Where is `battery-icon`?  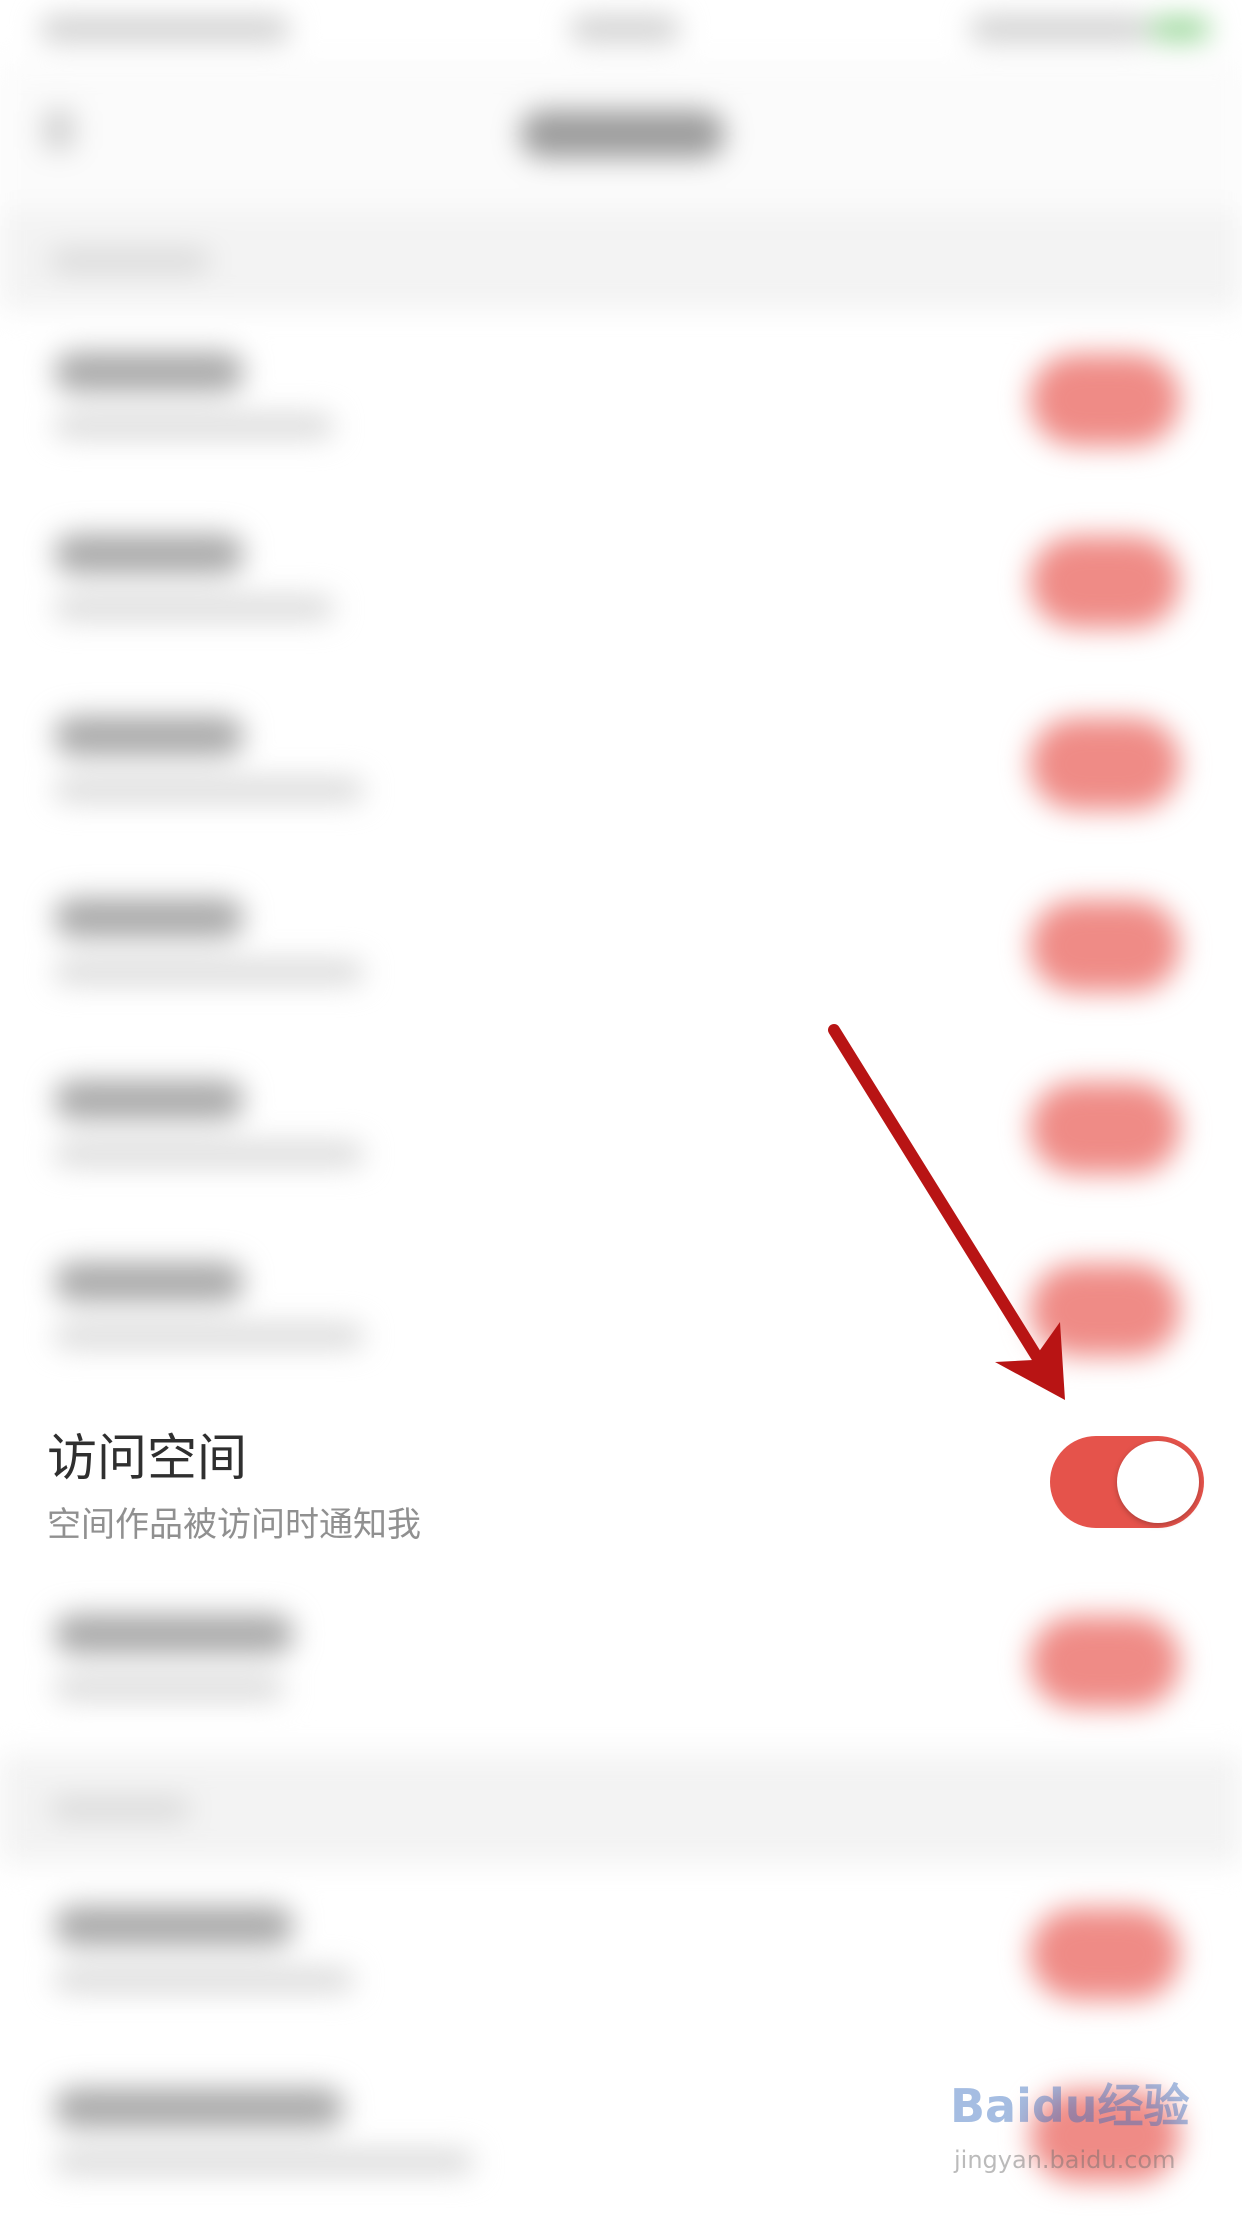 battery-icon is located at coordinates (1180, 29).